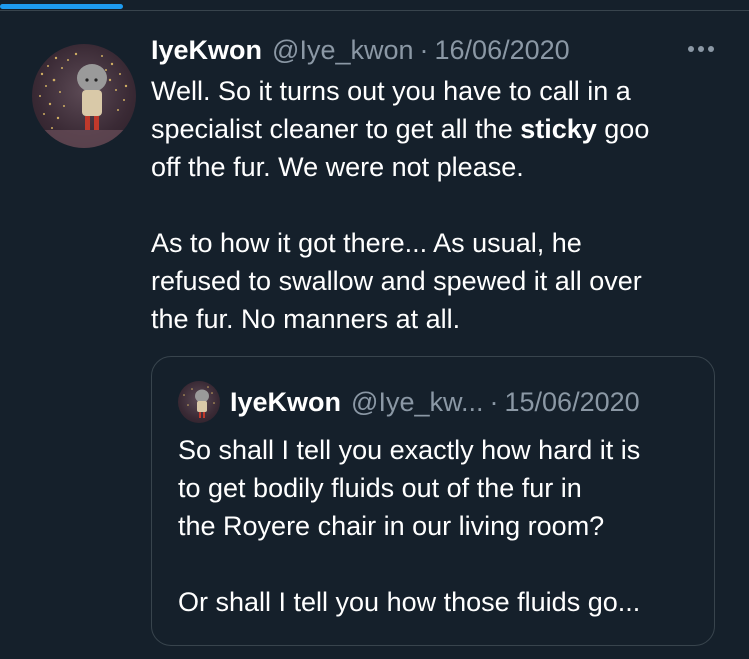  What do you see at coordinates (336, 129) in the screenshot?
I see `tweet-text-segment: specialist cleaner to get all the` at bounding box center [336, 129].